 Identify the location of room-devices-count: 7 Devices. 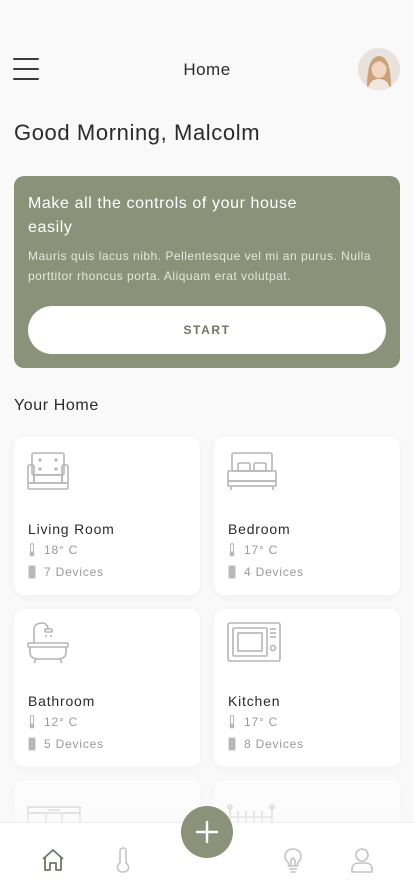
(74, 572).